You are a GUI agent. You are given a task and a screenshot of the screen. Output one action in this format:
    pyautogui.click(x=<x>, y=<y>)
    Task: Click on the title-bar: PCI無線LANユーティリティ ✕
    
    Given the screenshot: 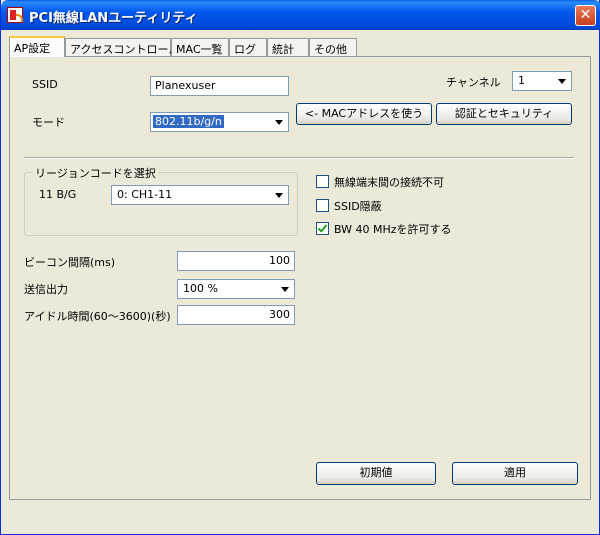 What is the action you would take?
    pyautogui.click(x=300, y=15)
    